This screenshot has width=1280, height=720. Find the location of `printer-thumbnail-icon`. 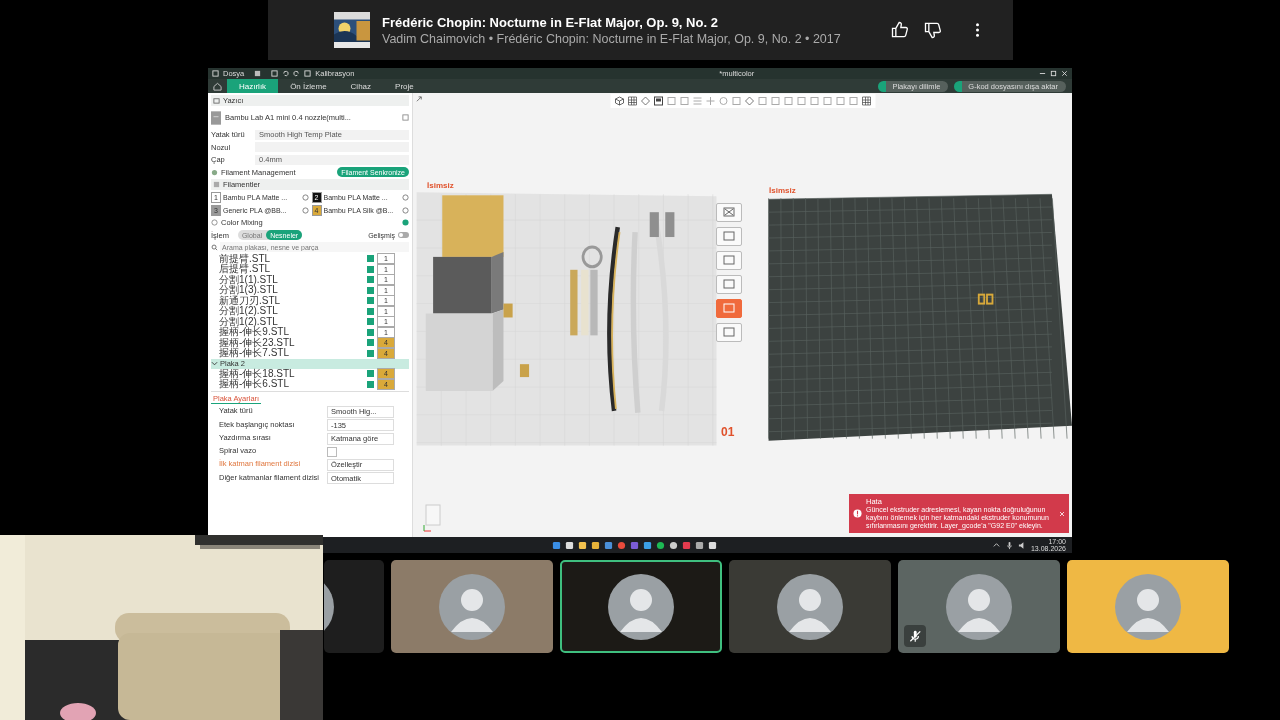

printer-thumbnail-icon is located at coordinates (216, 117).